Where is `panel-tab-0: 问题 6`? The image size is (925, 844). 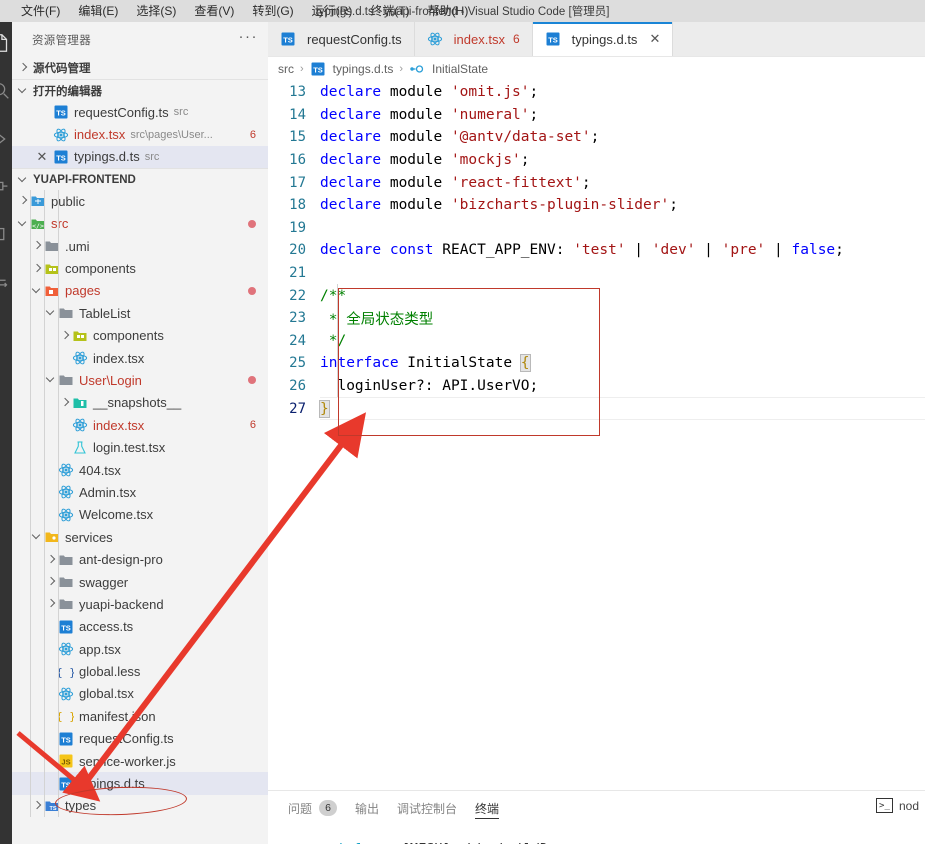
panel-tab-0: 问题 6 is located at coordinates (313, 808).